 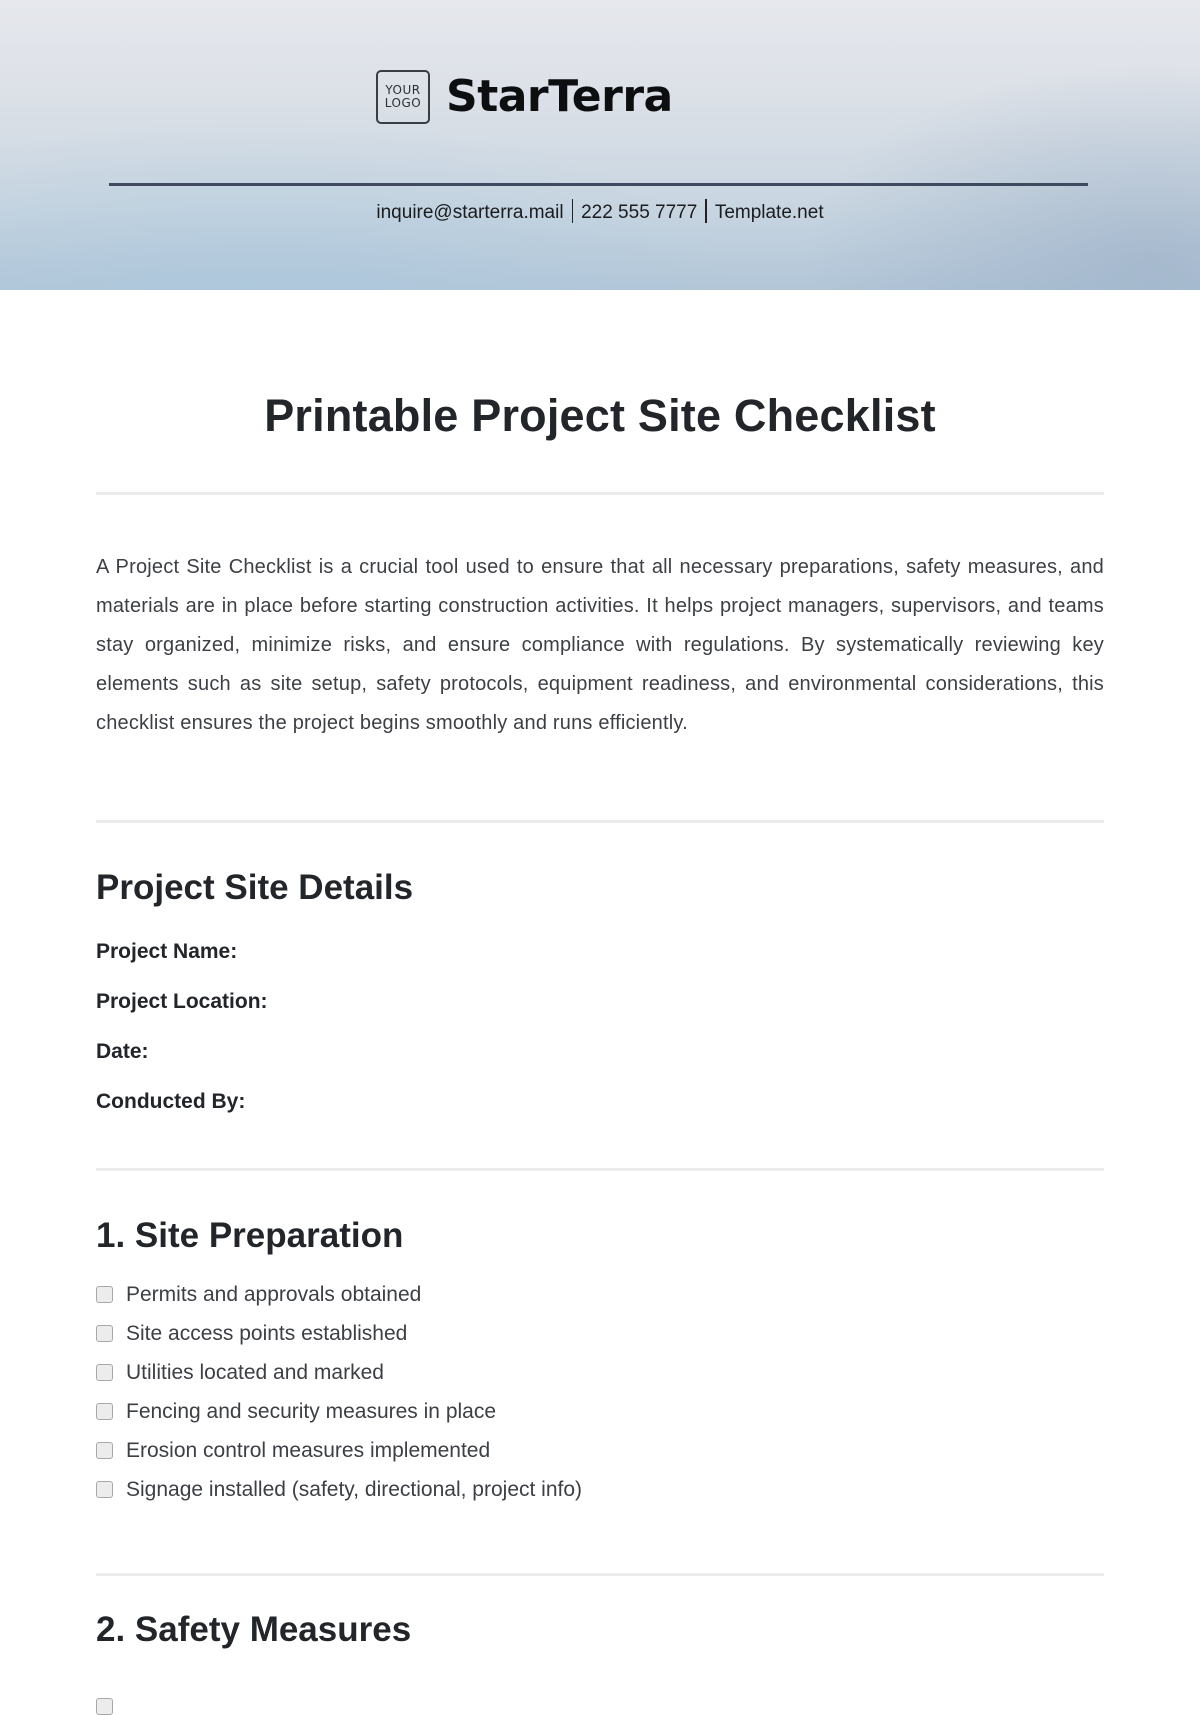 I want to click on contact-email: inquire@starterra.mail, so click(x=470, y=212).